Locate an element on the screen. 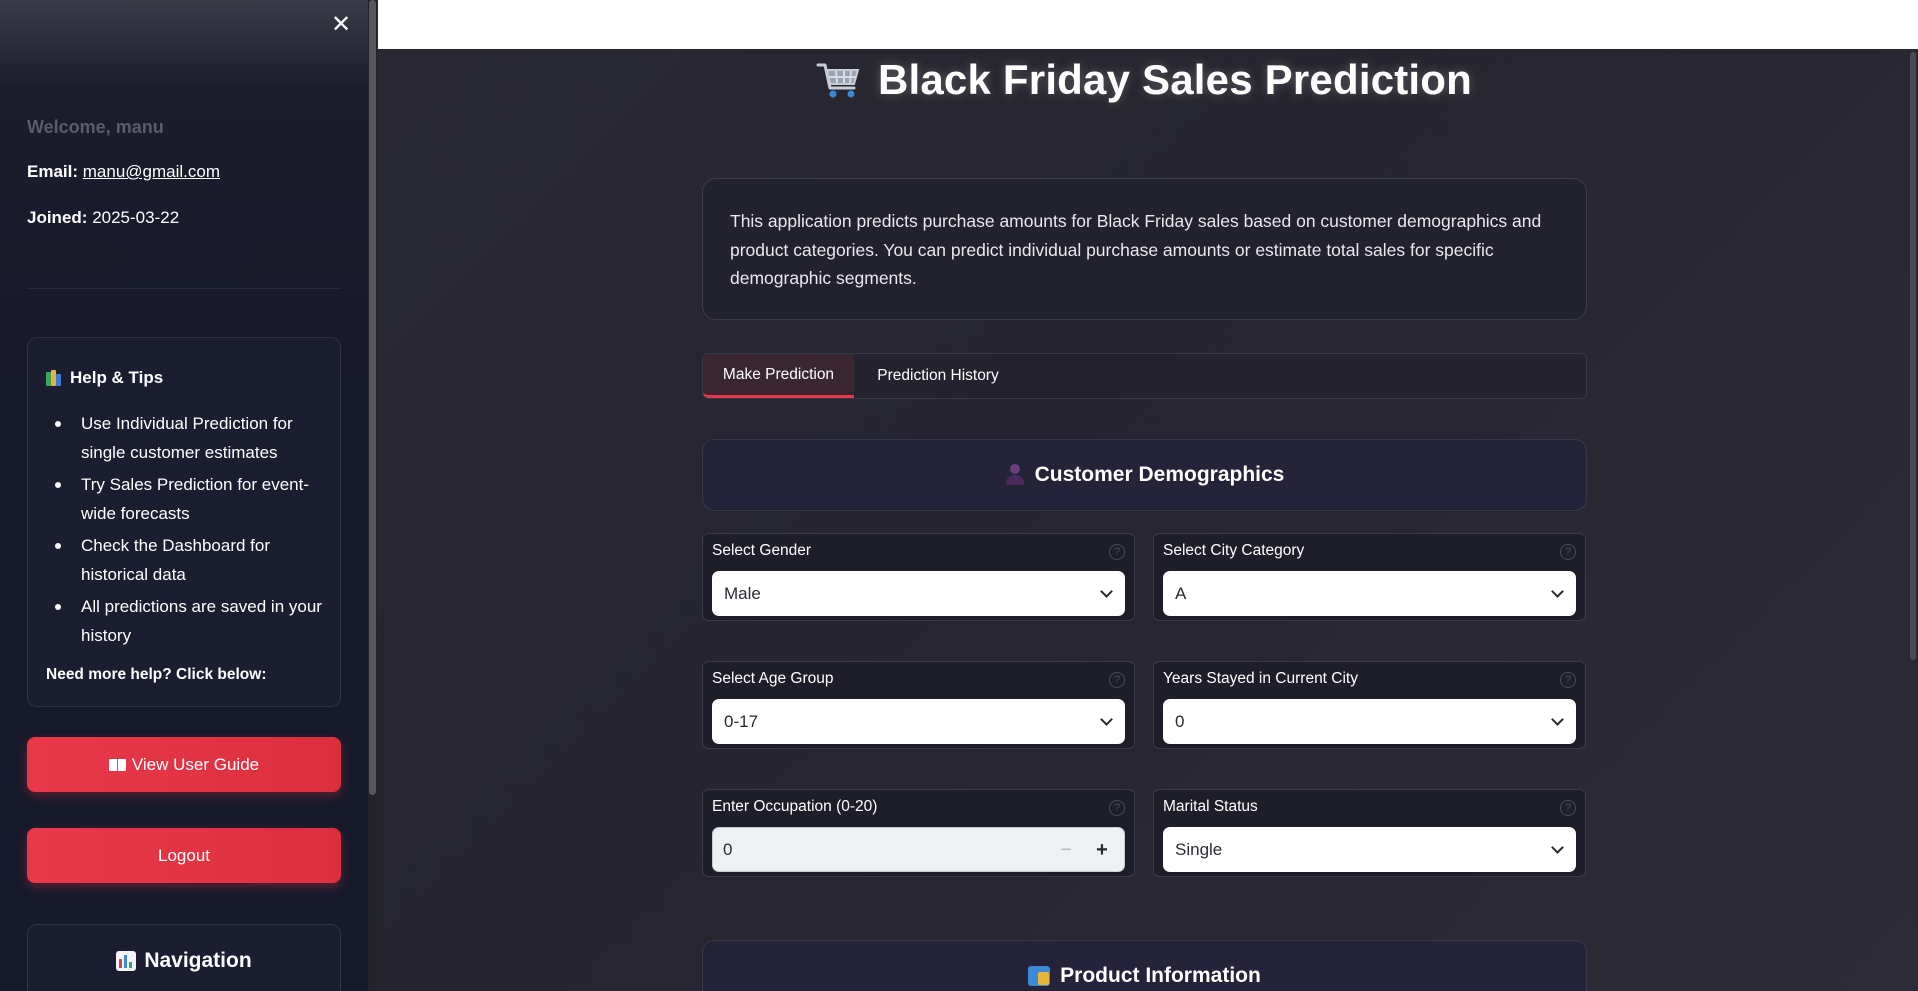 This screenshot has width=1918, height=991. customer-demographics-header: Customer Demographics is located at coordinates (1144, 475).